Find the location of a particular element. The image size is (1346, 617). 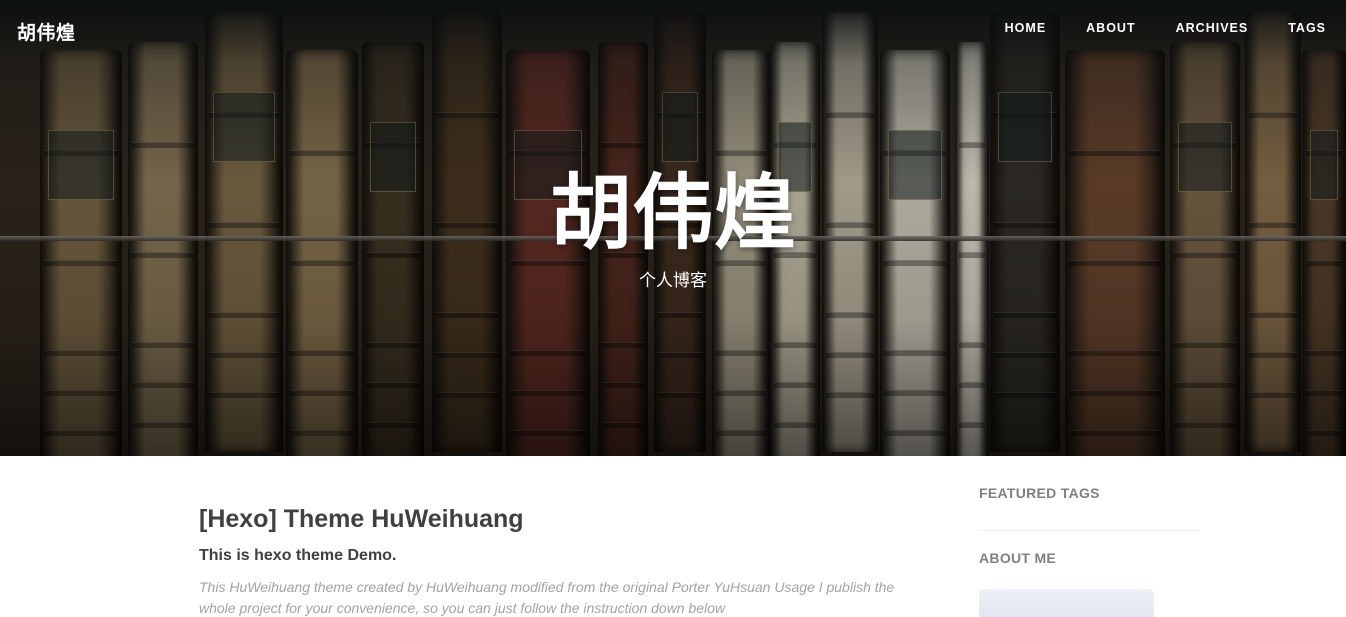

nav-about: ABOUT is located at coordinates (1110, 28).